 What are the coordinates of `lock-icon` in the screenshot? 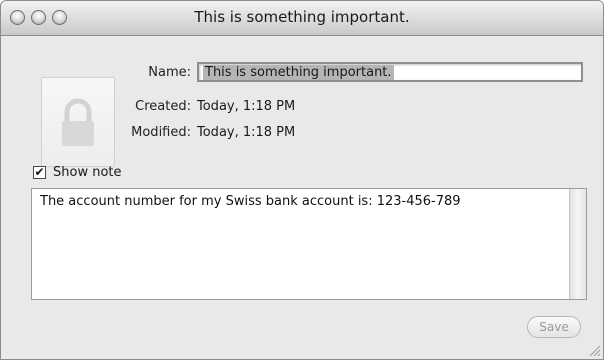 It's located at (78, 122).